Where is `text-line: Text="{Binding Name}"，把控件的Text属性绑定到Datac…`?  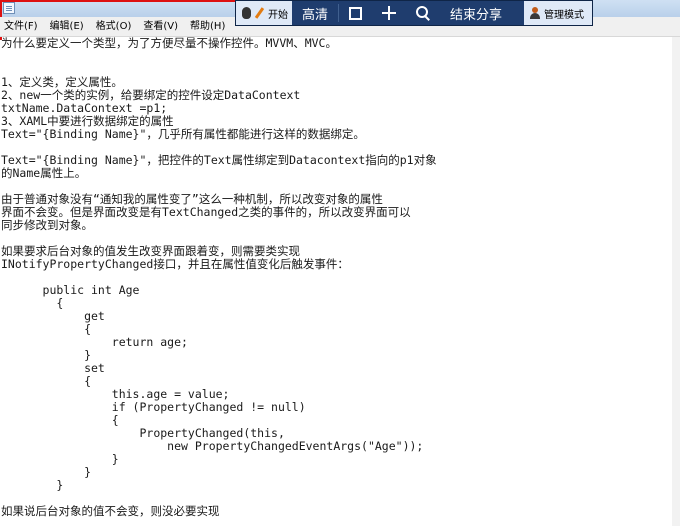
text-line: Text="{Binding Name}"，把控件的Text属性绑定到Datac… is located at coordinates (219, 160).